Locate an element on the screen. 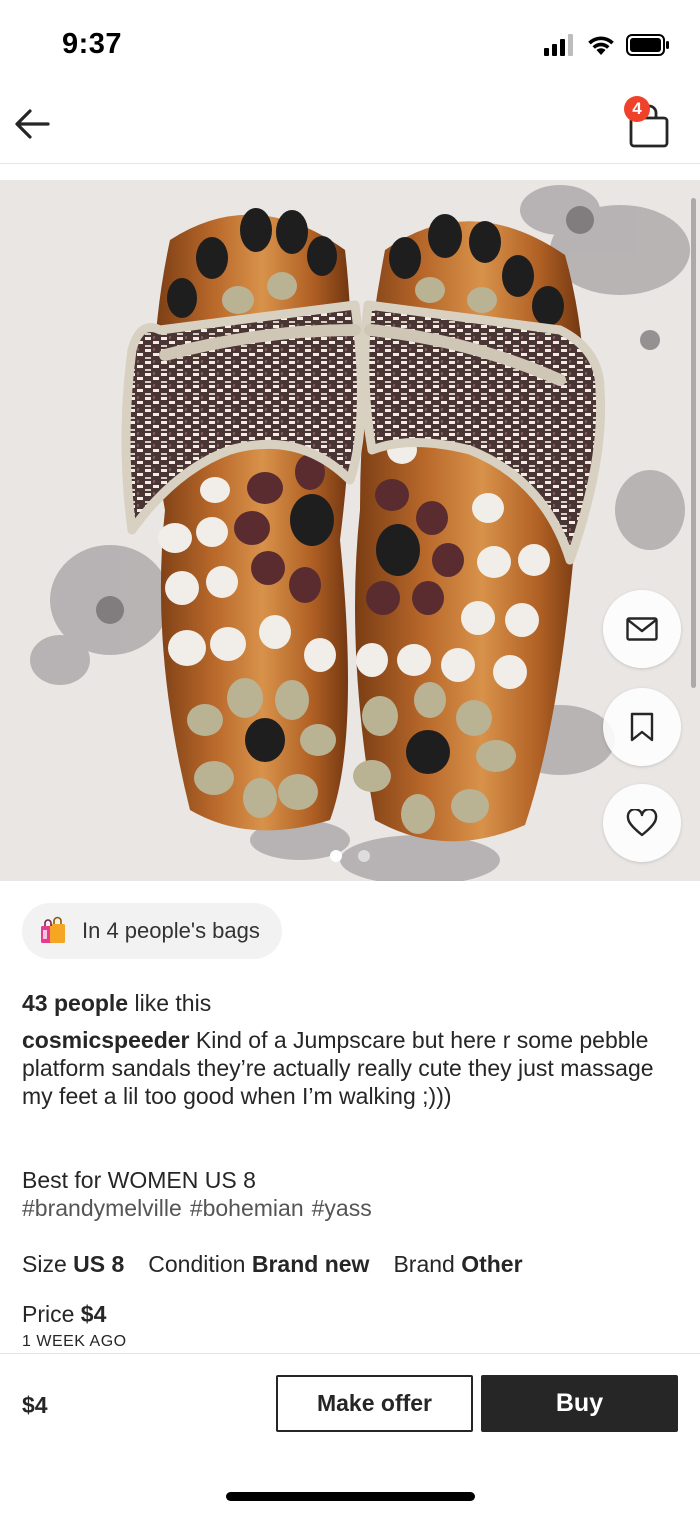 The image size is (700, 1515). back-button is located at coordinates (32, 124).